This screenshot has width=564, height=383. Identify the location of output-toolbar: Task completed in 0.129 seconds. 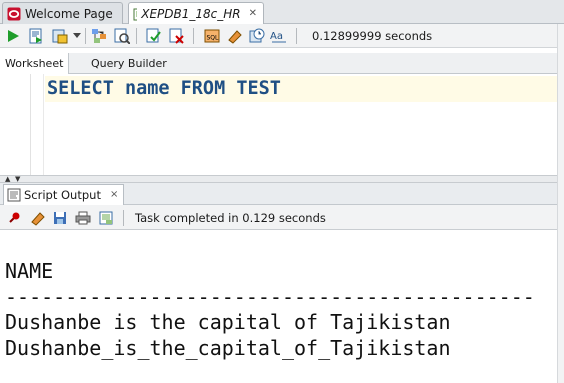
(282, 217).